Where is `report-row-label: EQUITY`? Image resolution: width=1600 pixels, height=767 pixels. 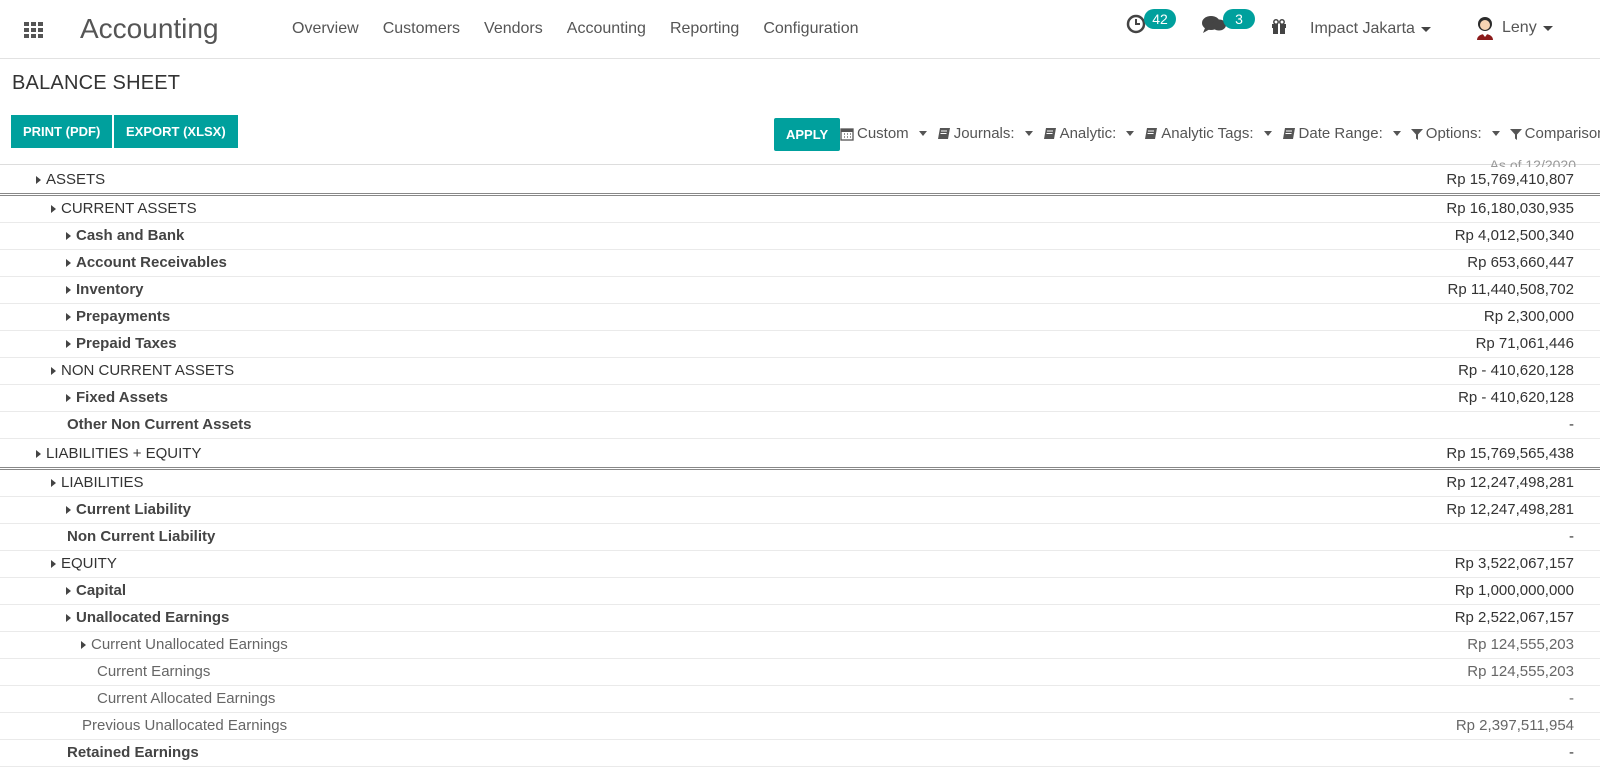 report-row-label: EQUITY is located at coordinates (84, 563).